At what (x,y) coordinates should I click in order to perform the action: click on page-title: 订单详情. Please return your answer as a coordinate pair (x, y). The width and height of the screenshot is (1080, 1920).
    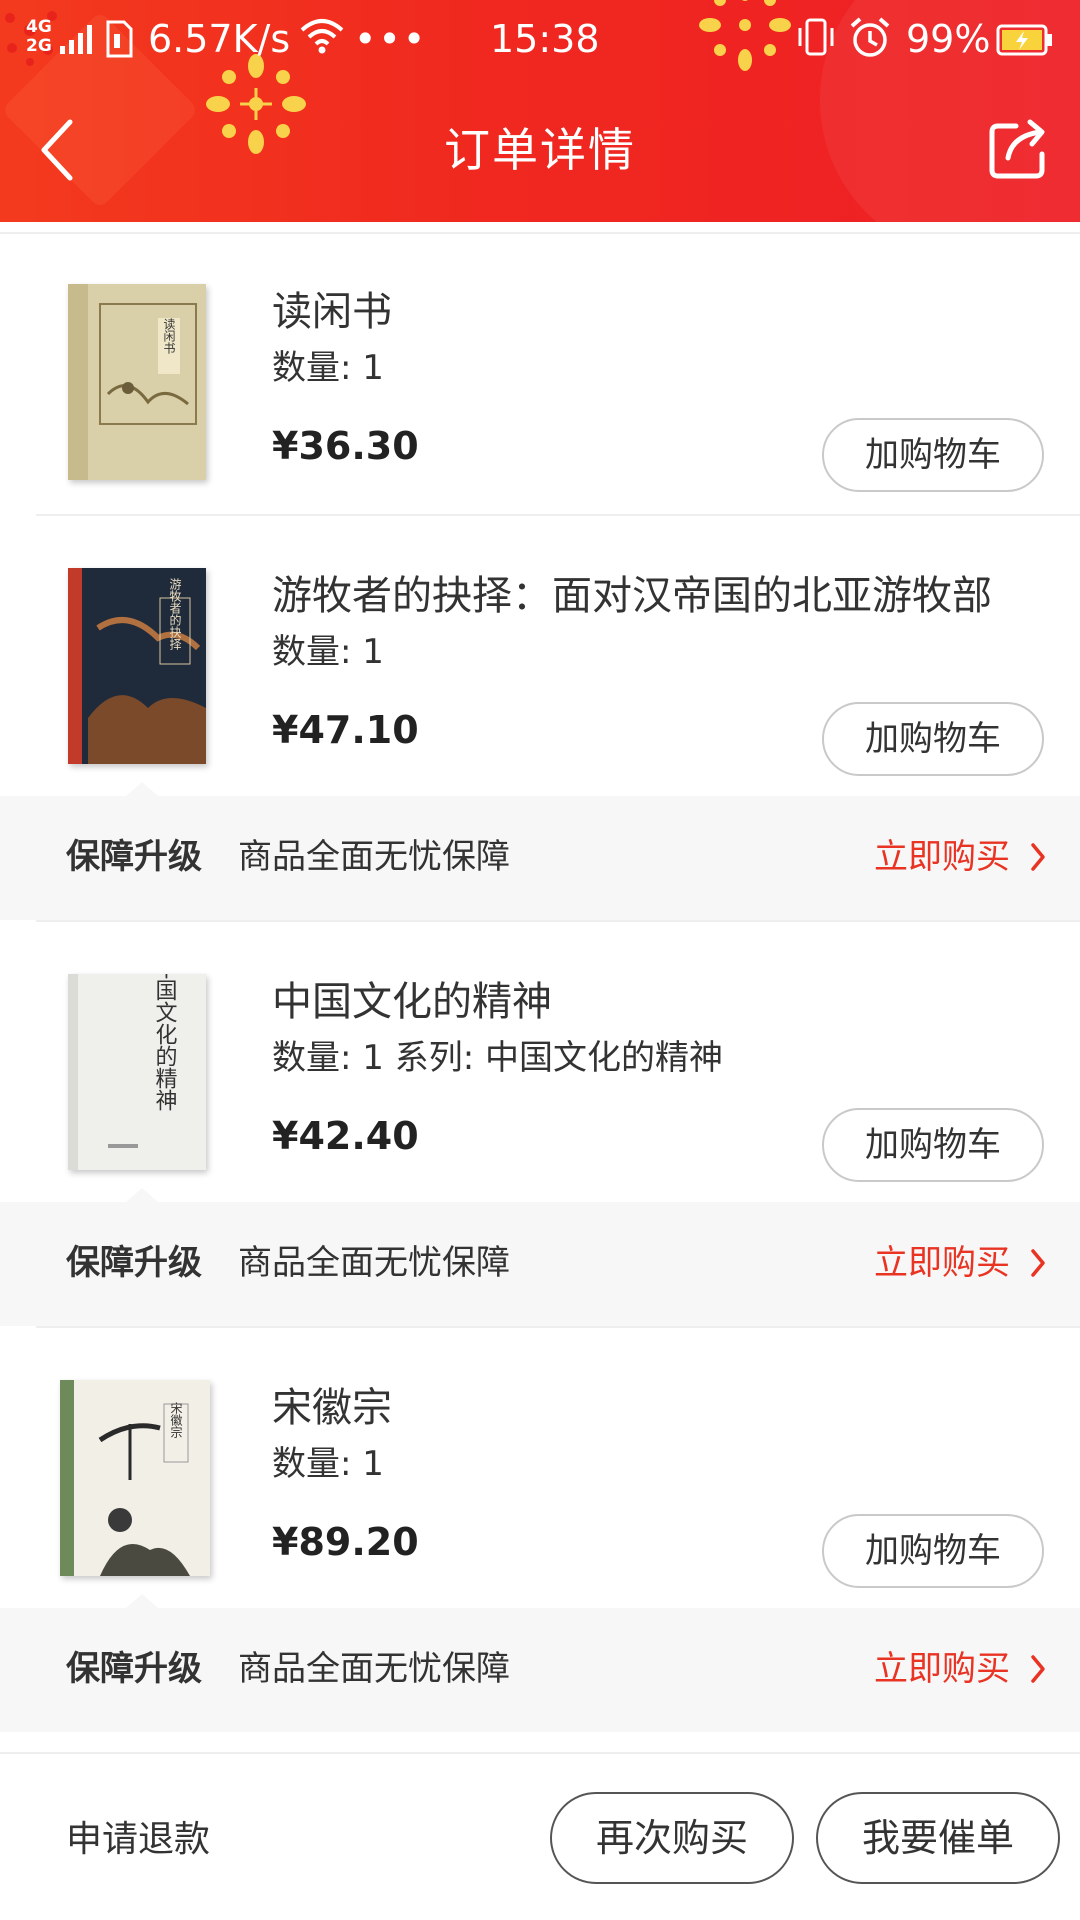
    Looking at the image, I should click on (540, 150).